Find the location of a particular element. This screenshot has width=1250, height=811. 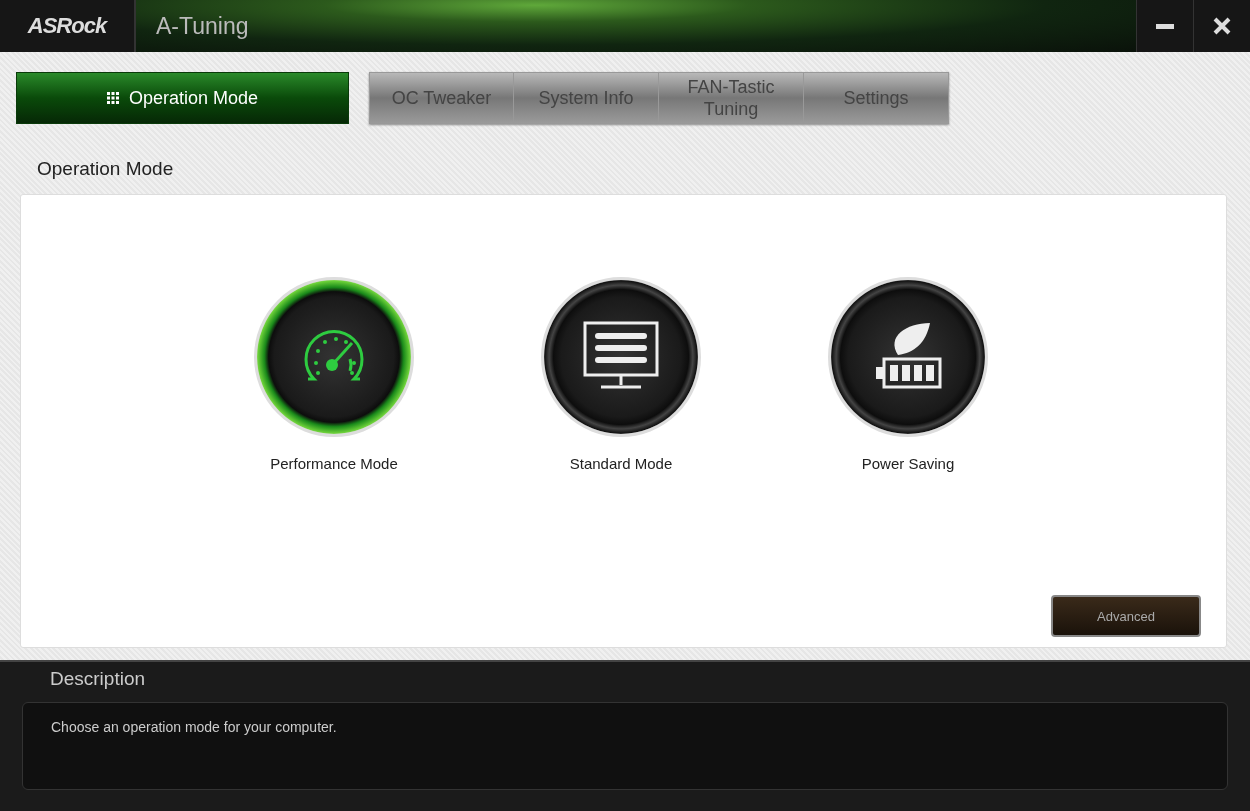

minimize-icon is located at coordinates (1165, 26).